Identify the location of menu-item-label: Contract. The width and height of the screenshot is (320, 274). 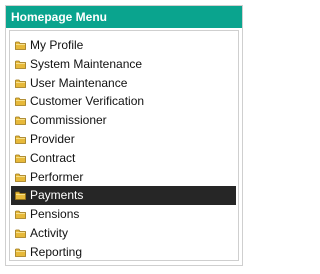
(53, 157).